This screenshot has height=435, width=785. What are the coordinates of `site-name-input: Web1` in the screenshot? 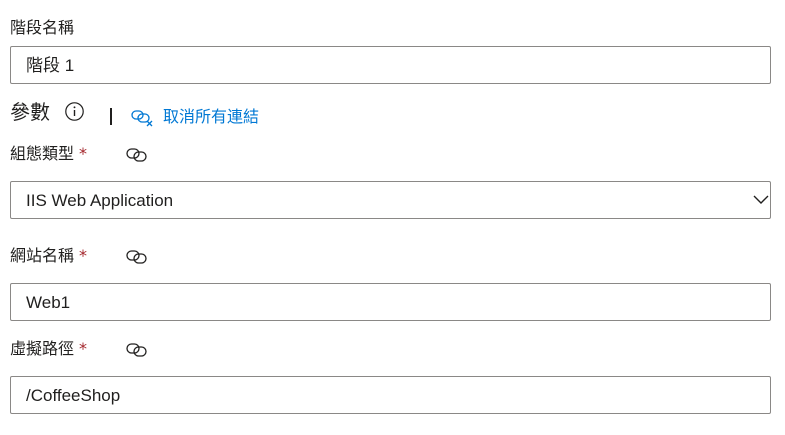 It's located at (390, 302).